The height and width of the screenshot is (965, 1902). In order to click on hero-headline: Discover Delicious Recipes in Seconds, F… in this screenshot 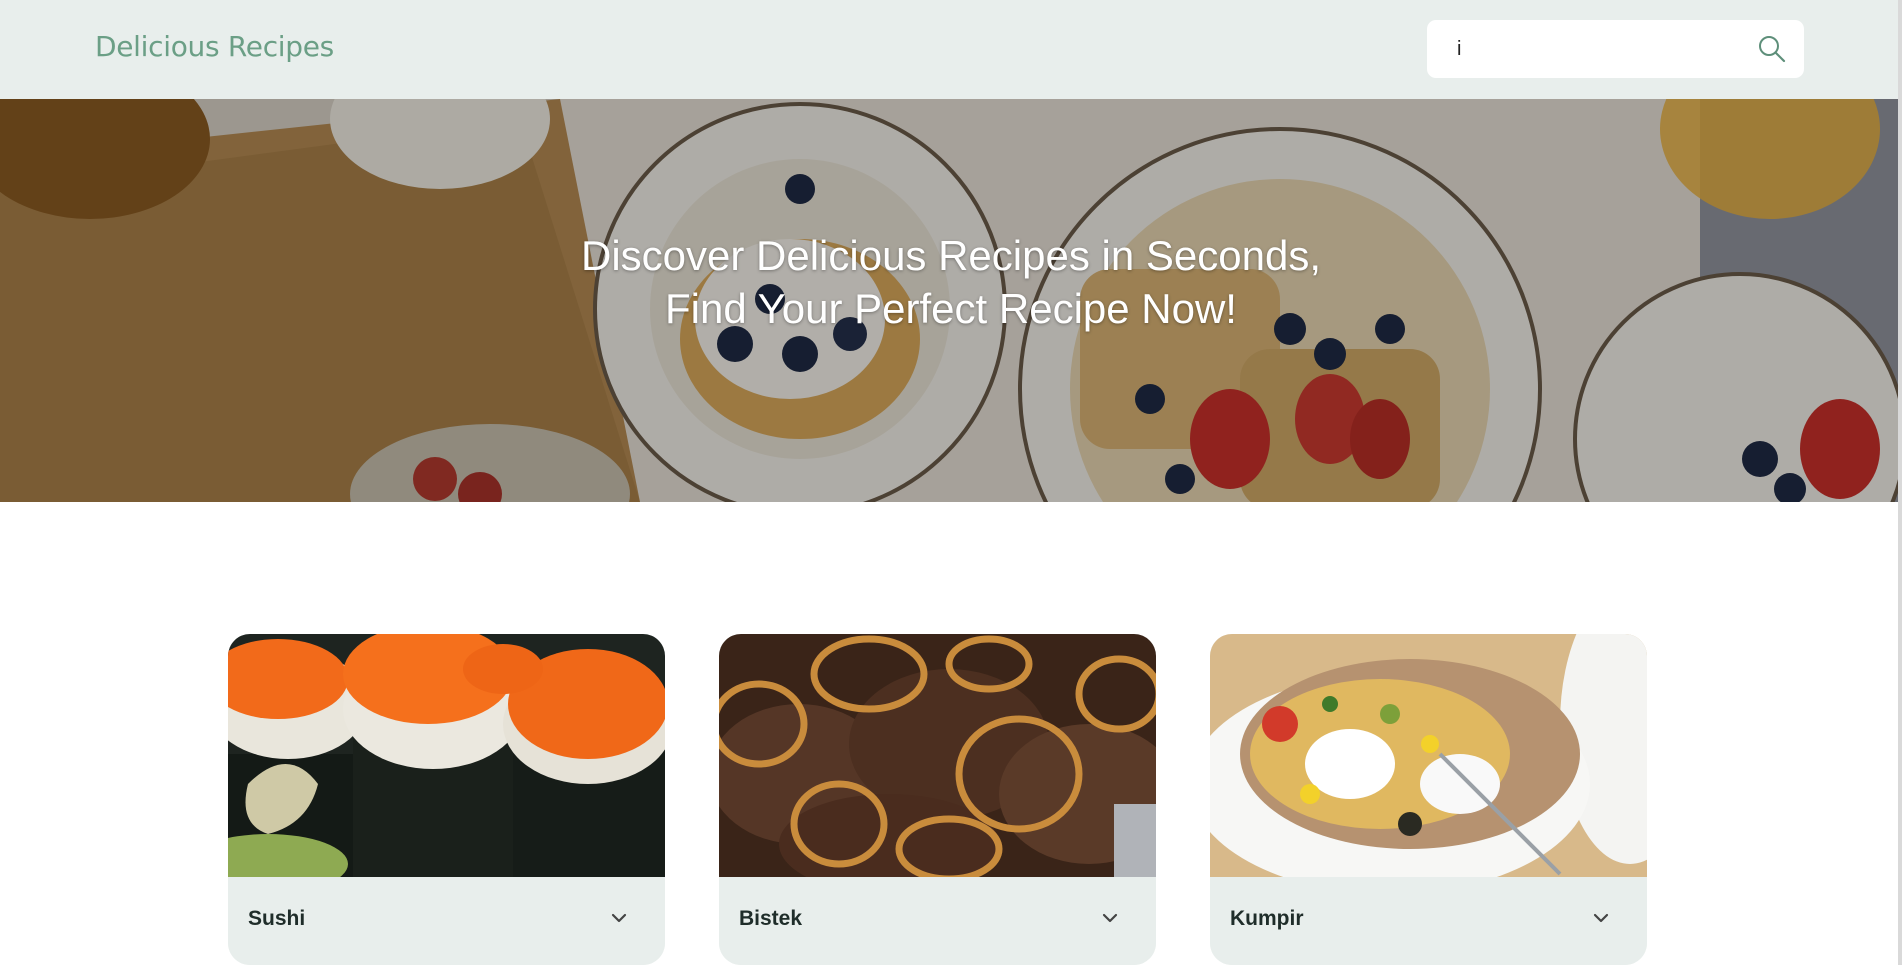, I will do `click(951, 282)`.